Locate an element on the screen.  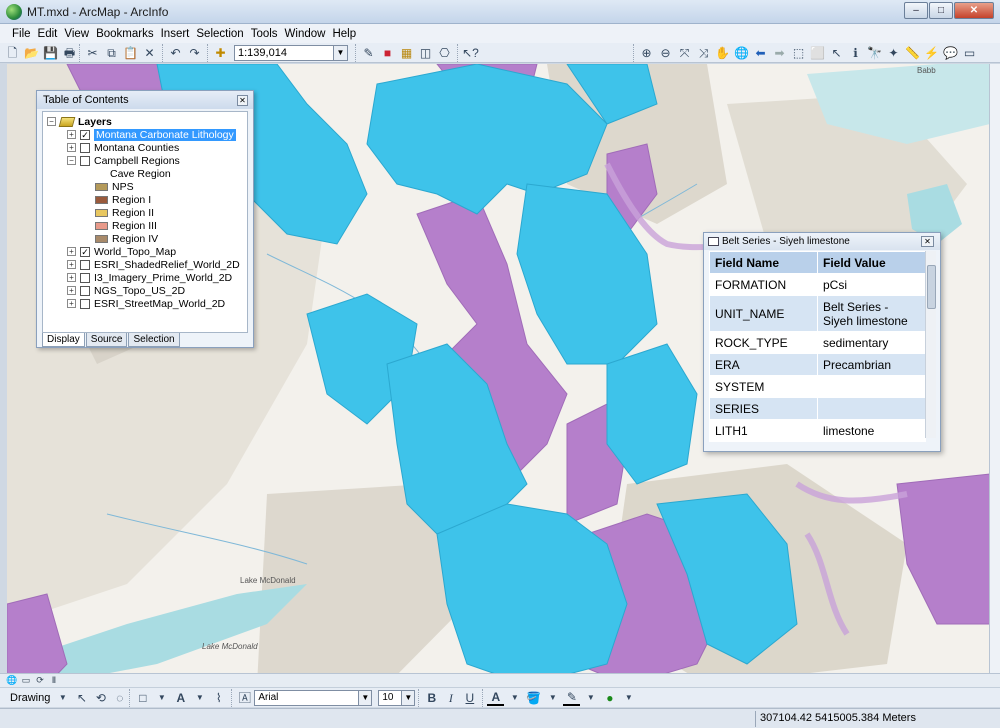
arccatalog-icon: ▦ is located at coordinates (406, 53).